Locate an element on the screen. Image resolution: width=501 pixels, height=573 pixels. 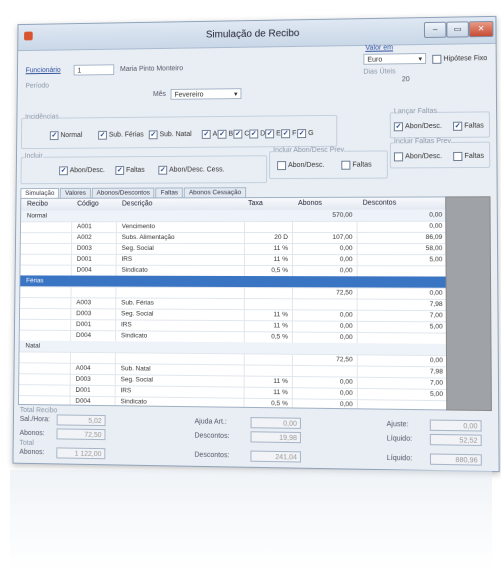
incluir-abon-checkbox: ✓ Abon/Desc. is located at coordinates (82, 171).